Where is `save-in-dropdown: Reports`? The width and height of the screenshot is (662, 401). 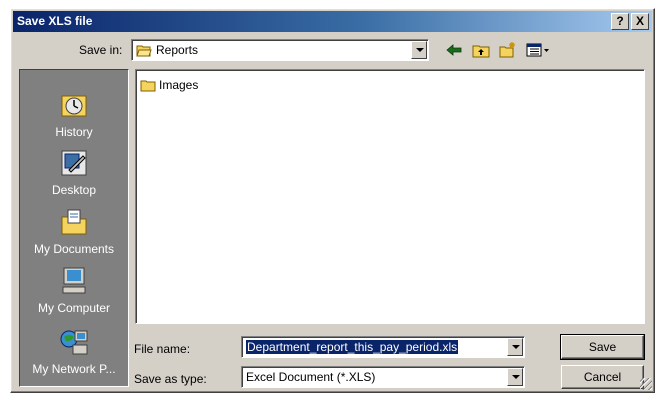 save-in-dropdown: Reports is located at coordinates (280, 50).